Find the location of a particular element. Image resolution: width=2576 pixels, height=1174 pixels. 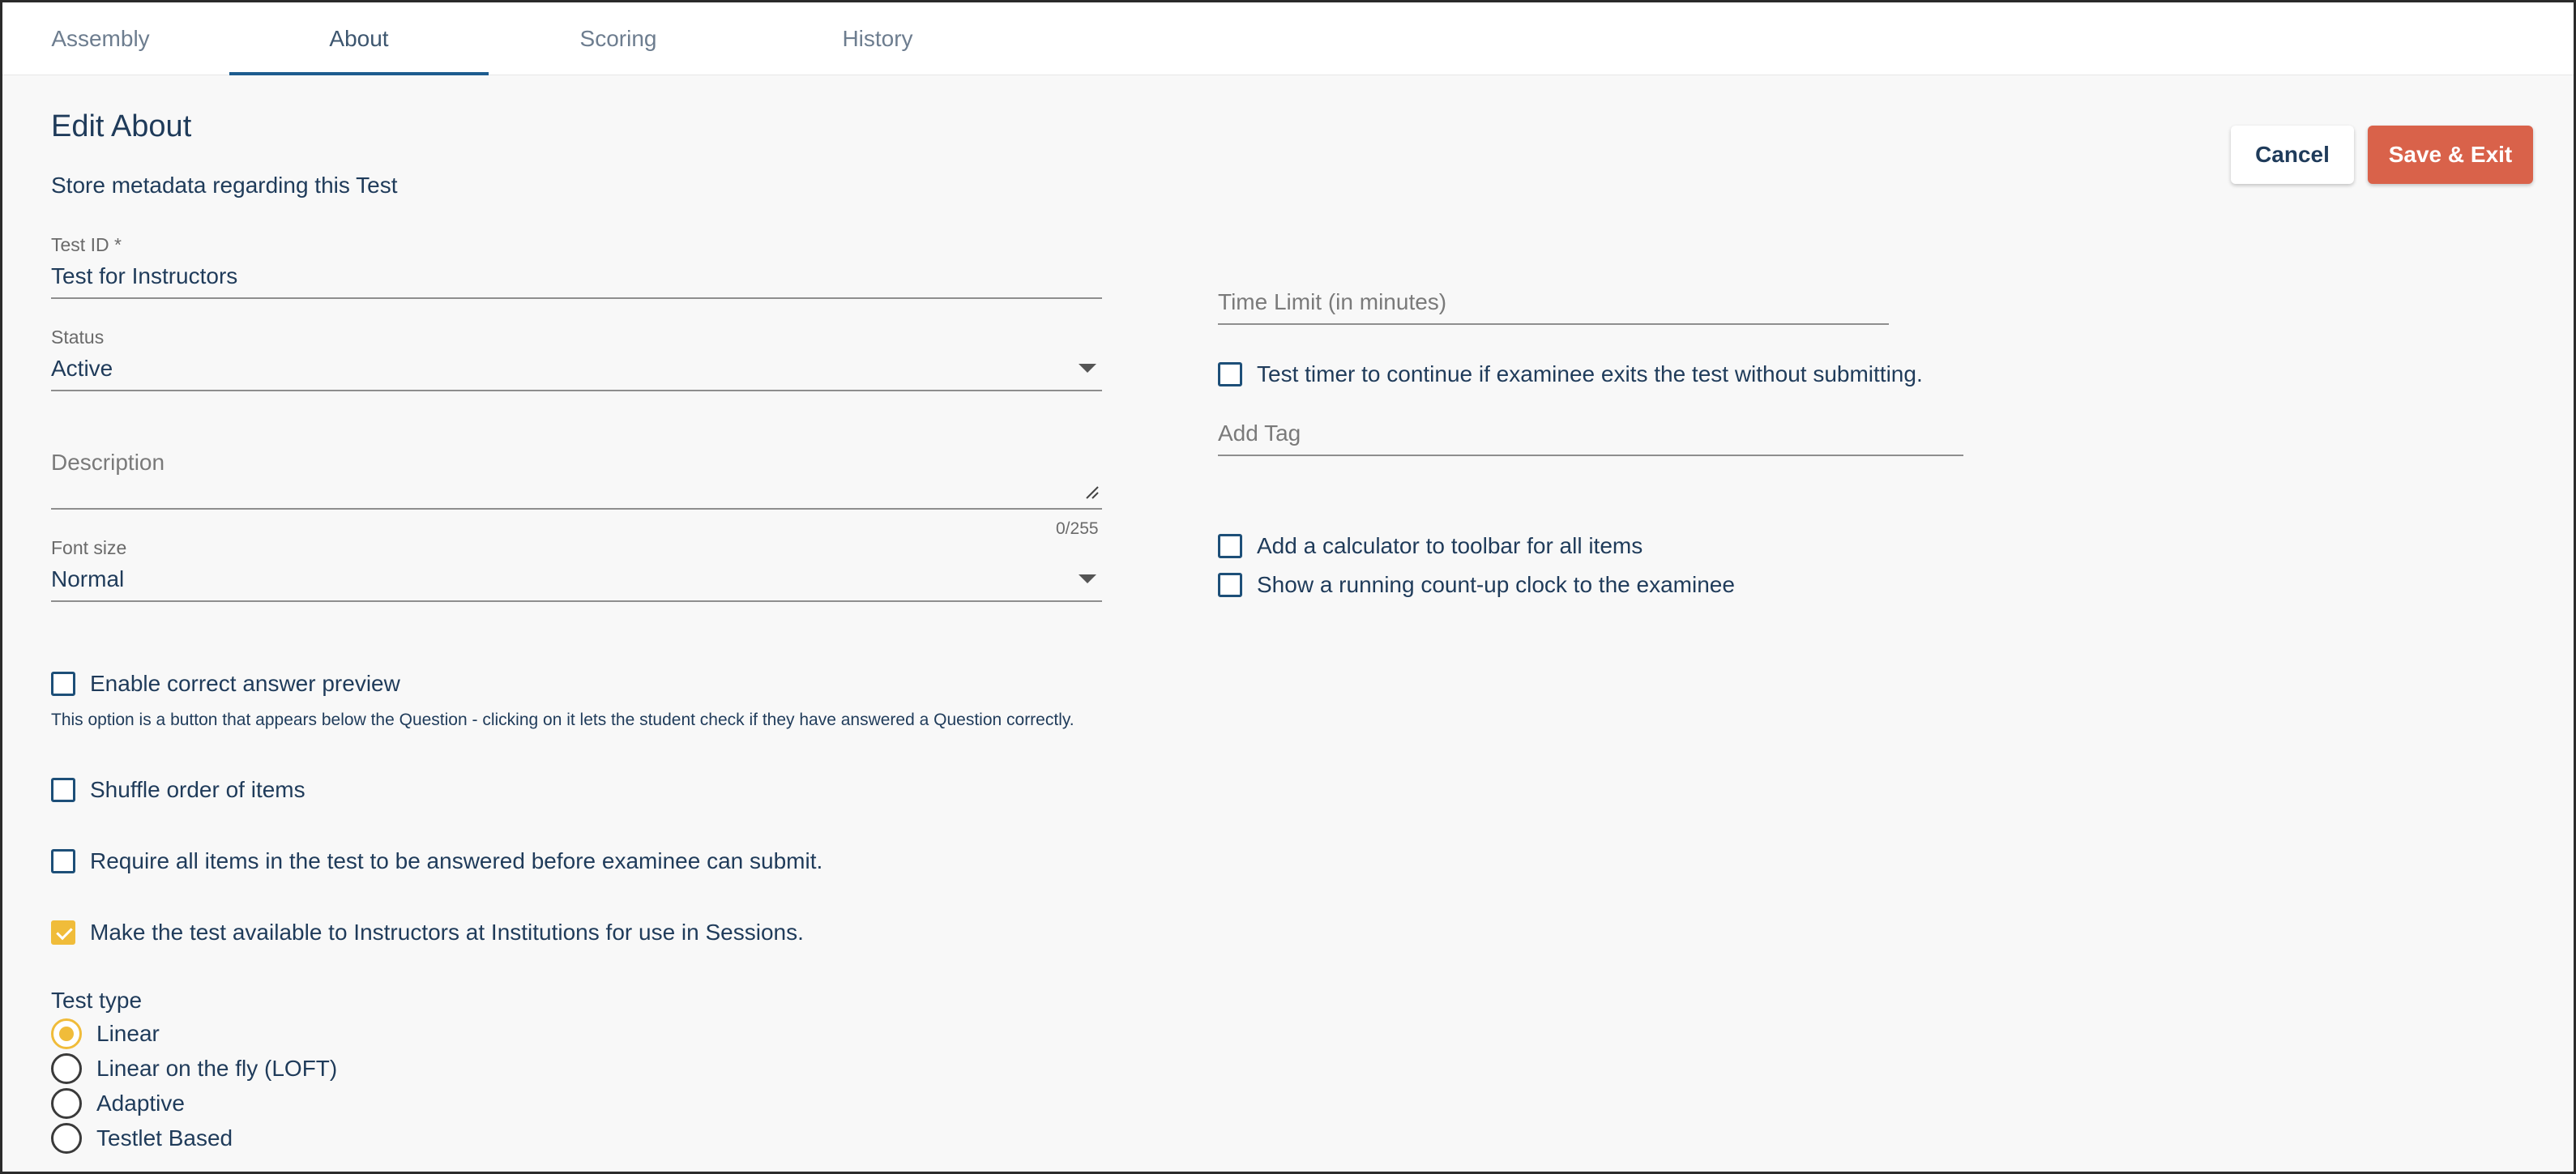

radio-adaptive: Adaptive is located at coordinates (118, 1103).